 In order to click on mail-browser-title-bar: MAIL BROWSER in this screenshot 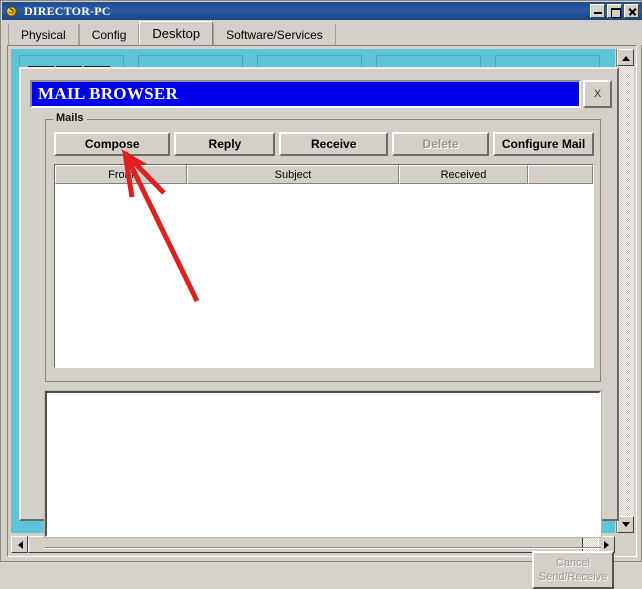, I will do `click(305, 94)`.